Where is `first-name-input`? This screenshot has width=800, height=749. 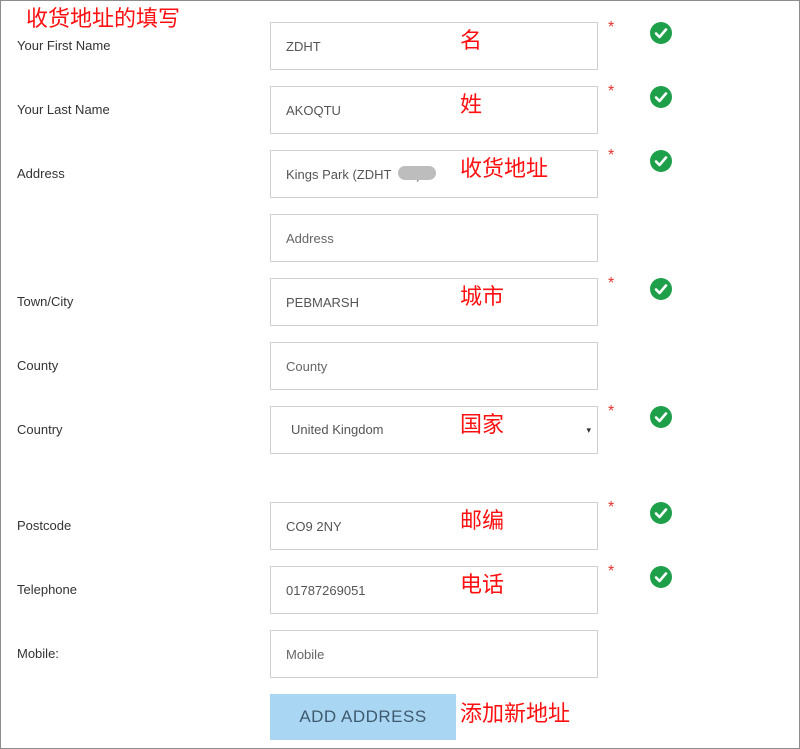 first-name-input is located at coordinates (434, 46).